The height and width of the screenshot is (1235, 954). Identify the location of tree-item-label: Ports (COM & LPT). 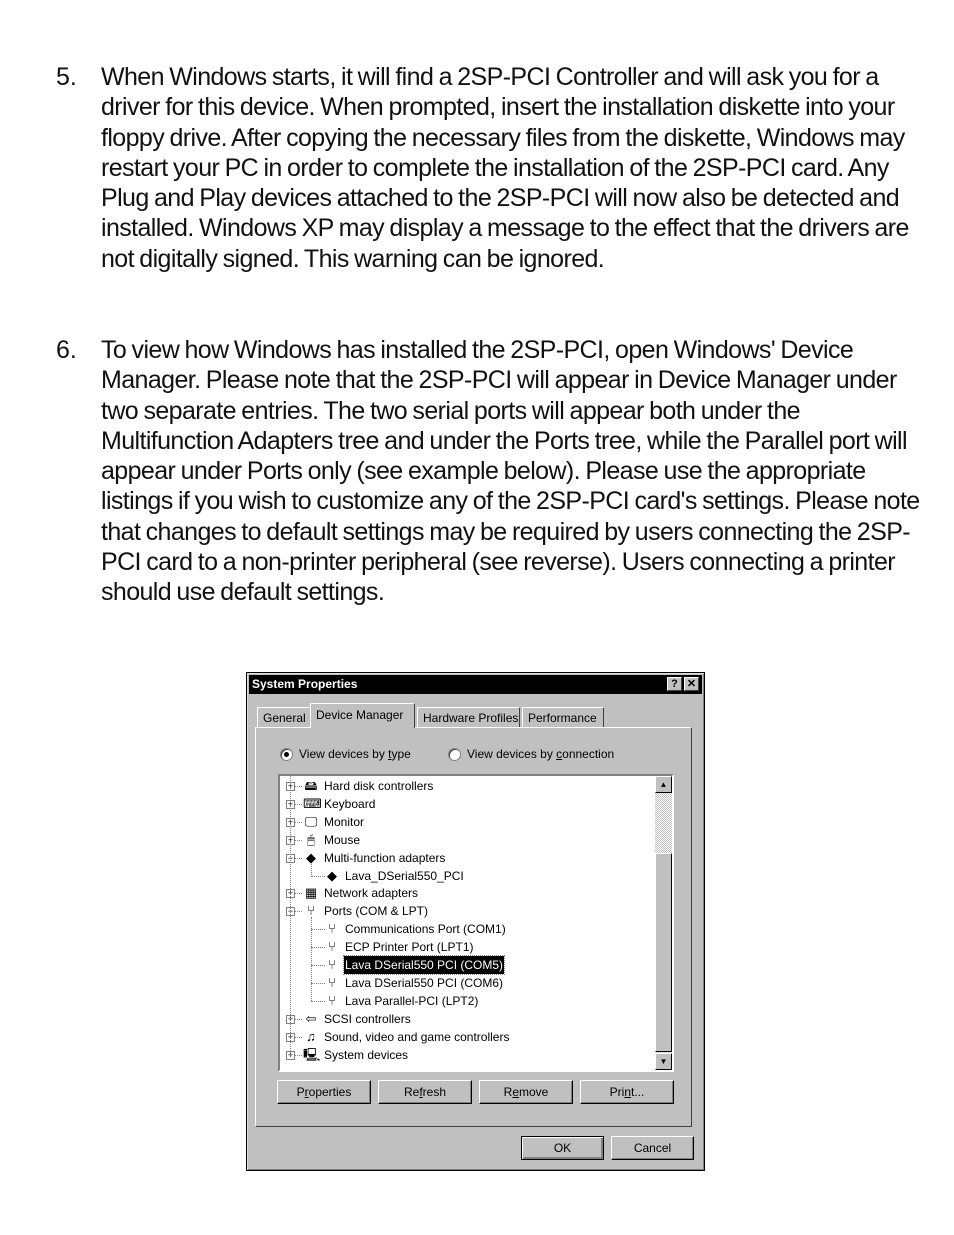
(376, 911).